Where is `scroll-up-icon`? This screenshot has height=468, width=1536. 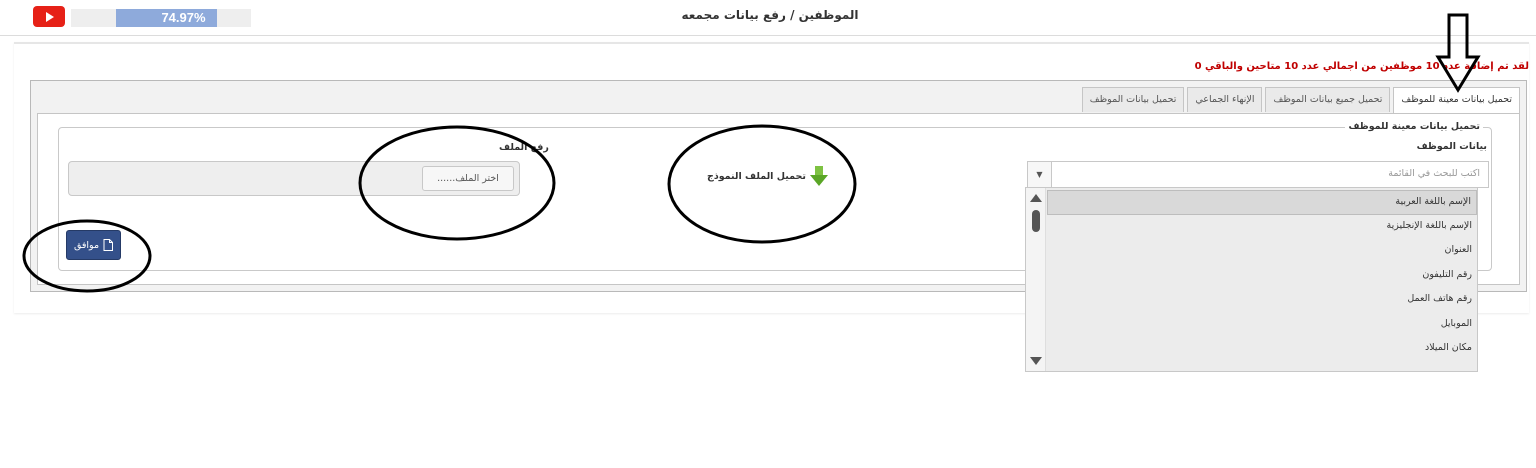
scroll-up-icon is located at coordinates (1036, 198).